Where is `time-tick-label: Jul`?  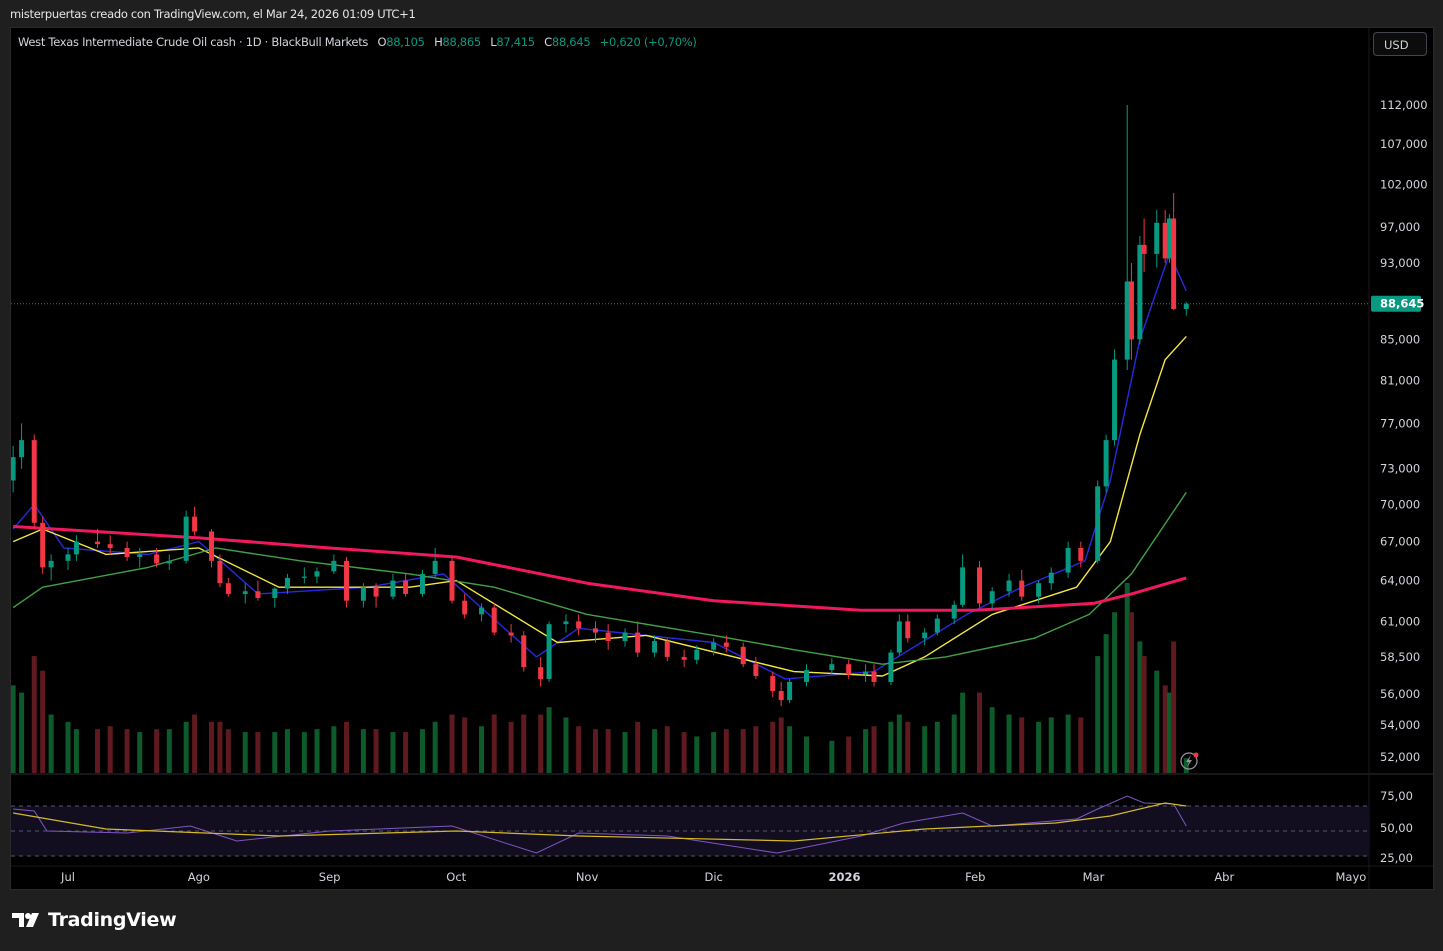
time-tick-label: Jul is located at coordinates (67, 877).